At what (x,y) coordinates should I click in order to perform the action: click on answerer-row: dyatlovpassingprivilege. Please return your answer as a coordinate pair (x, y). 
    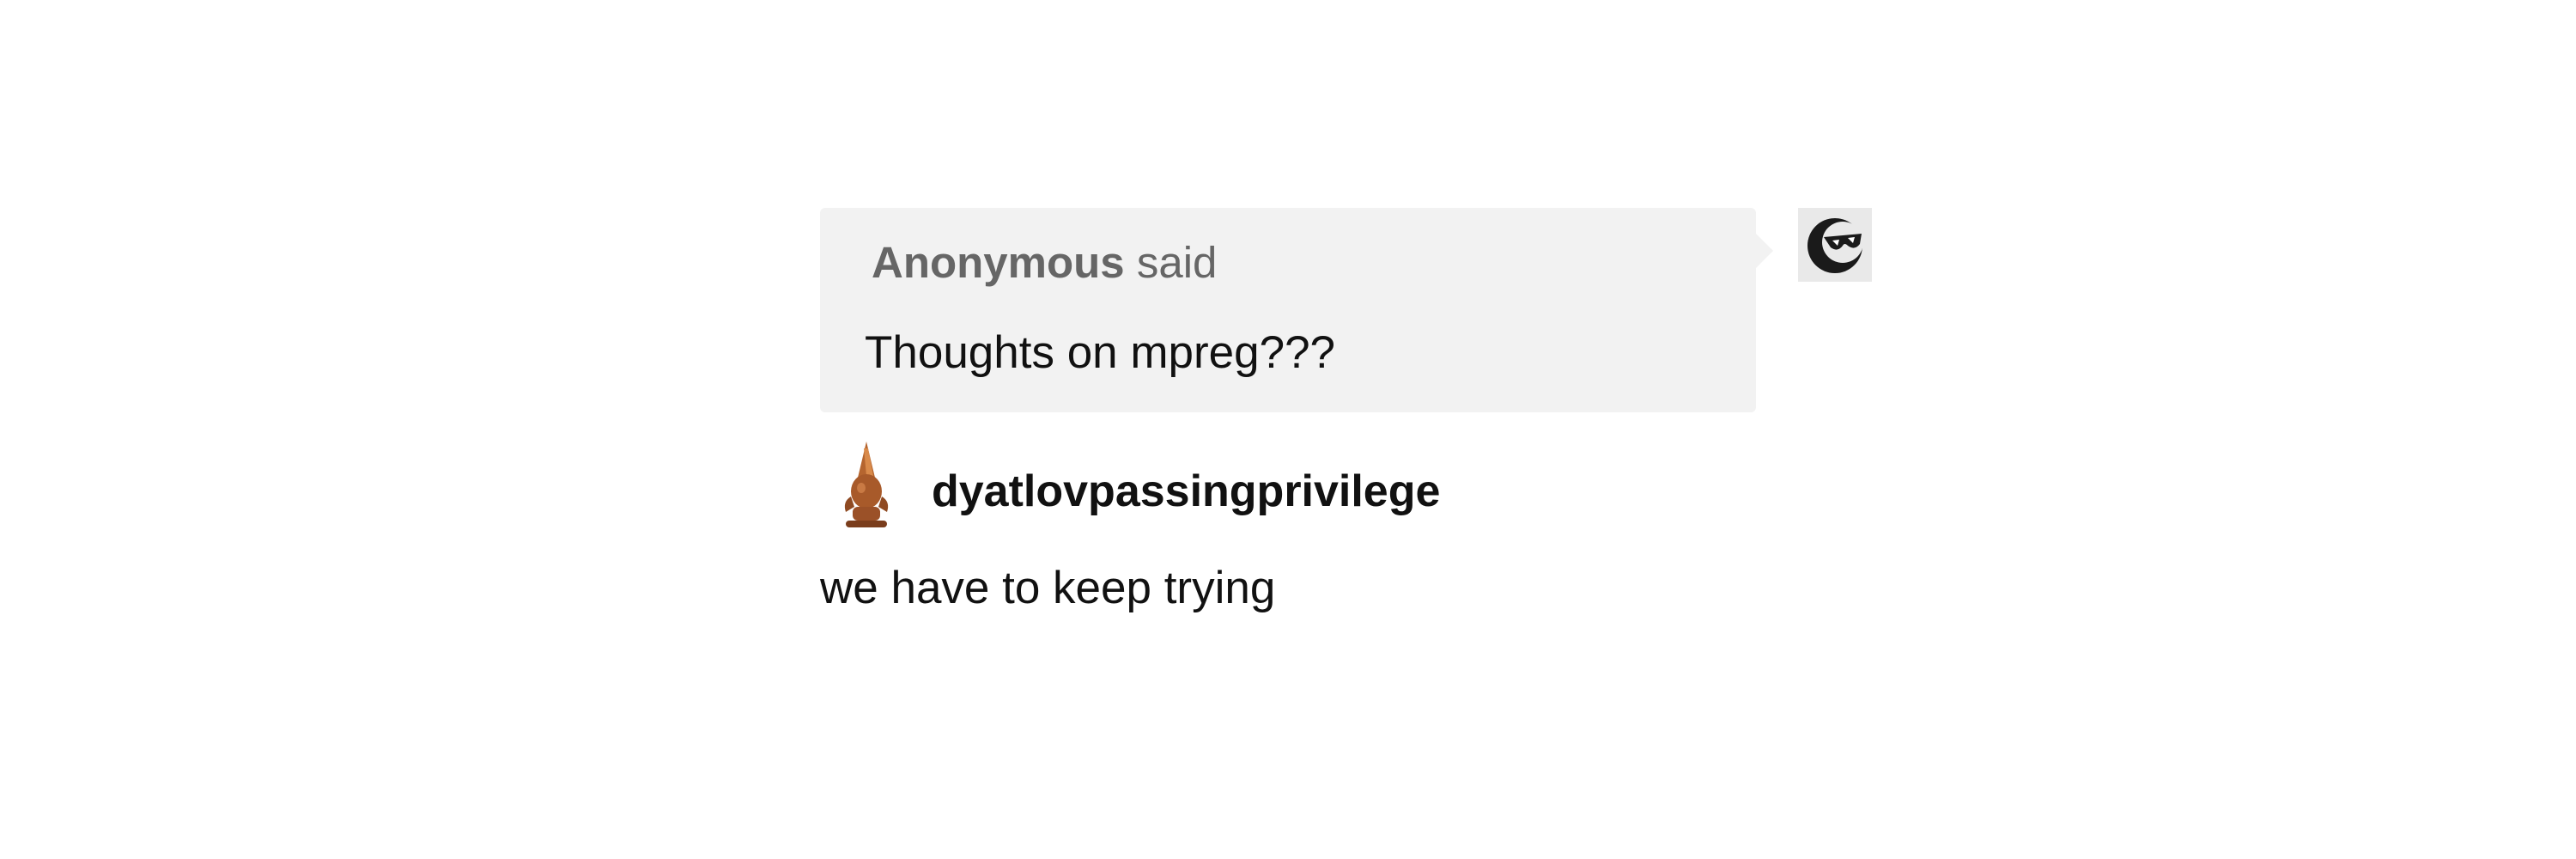
    Looking at the image, I should click on (1335, 483).